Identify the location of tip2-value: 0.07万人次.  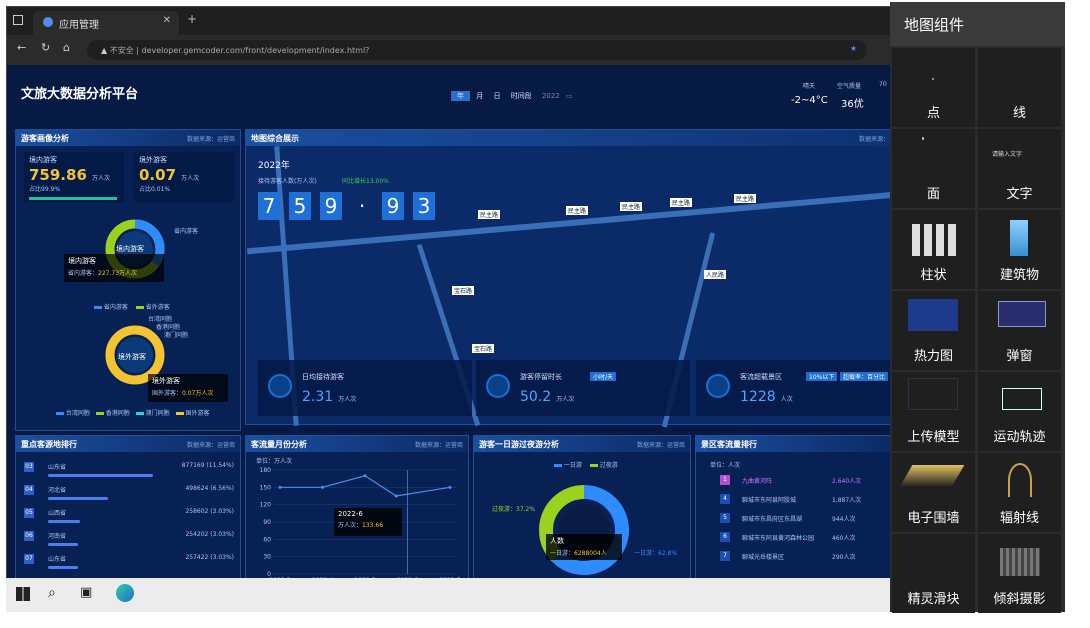
(198, 393).